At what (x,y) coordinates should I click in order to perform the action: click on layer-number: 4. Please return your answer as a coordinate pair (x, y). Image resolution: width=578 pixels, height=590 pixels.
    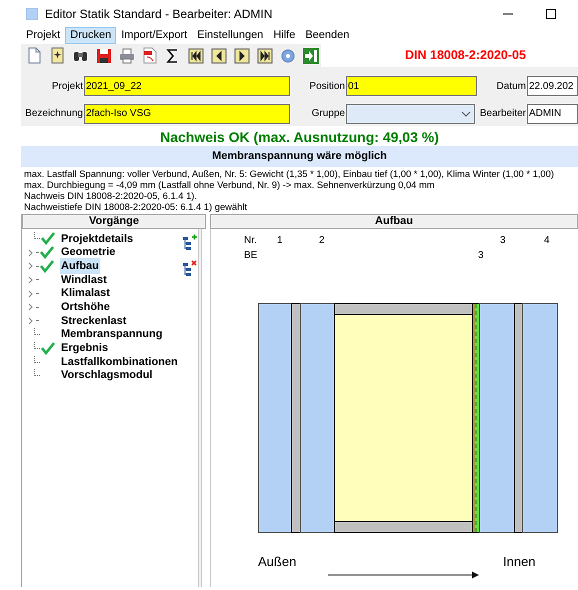
    Looking at the image, I should click on (547, 241).